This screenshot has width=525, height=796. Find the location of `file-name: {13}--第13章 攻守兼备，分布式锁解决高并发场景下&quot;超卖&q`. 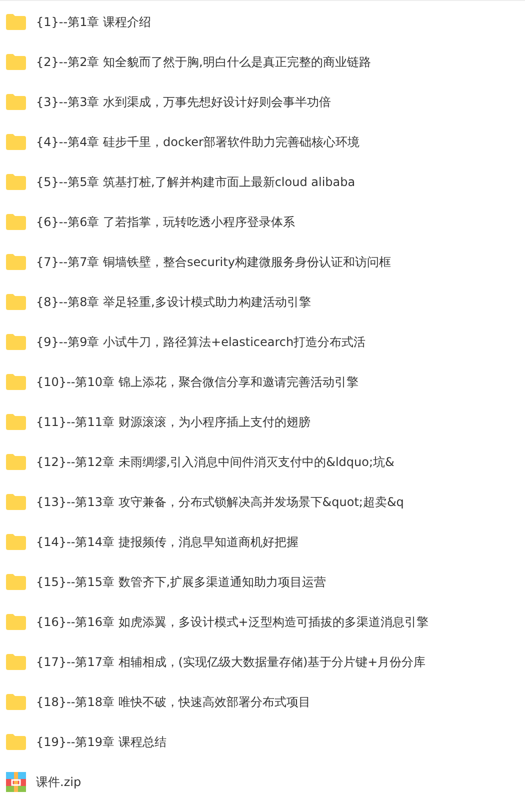

file-name: {13}--第13章 攻守兼备，分布式锁解决高并发场景下&quot;超卖&q is located at coordinates (220, 502).